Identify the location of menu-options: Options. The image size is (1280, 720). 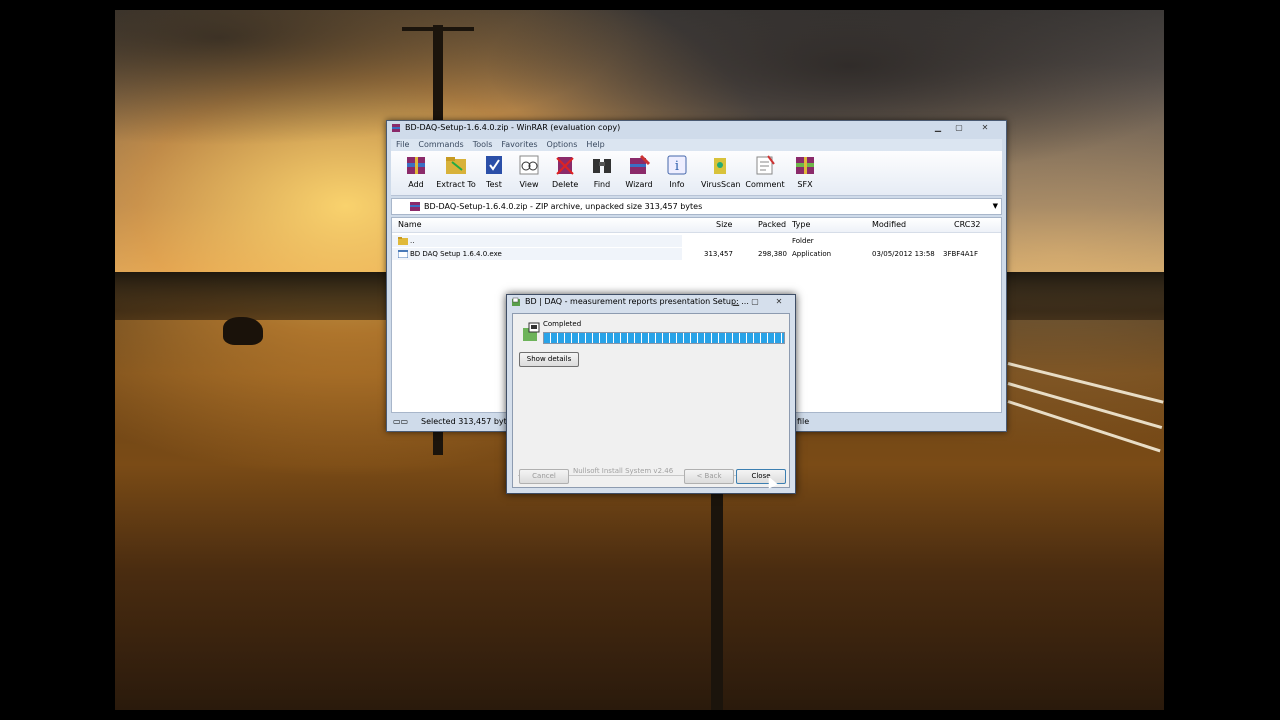
(562, 145).